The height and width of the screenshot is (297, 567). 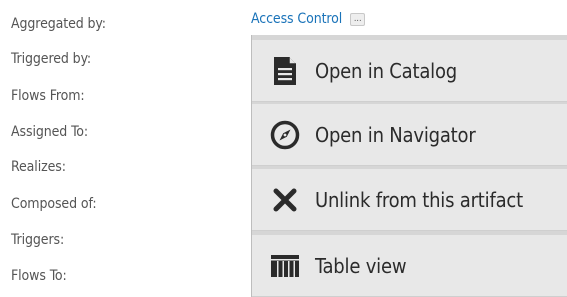 I want to click on table-view-icon, so click(x=285, y=266).